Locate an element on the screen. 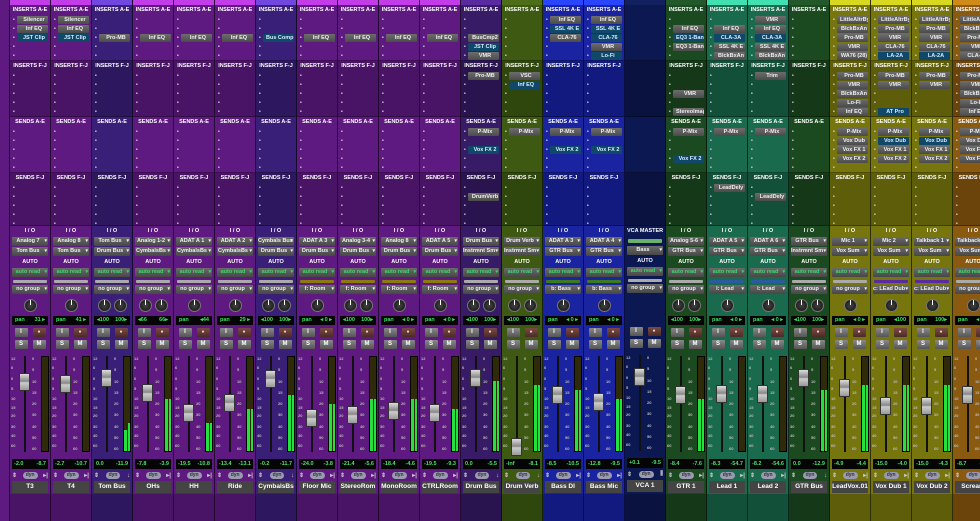 This screenshot has height=521, width=980. plugin-button: Pro-MB is located at coordinates (970, 37).